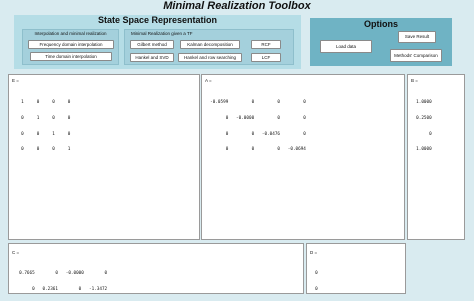 The width and height of the screenshot is (474, 301). I want to click on load-data-button: Load data, so click(346, 46).